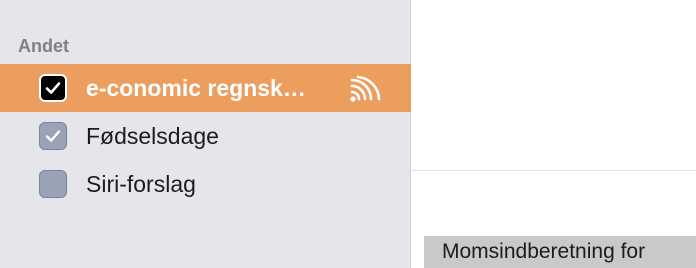  What do you see at coordinates (152, 135) in the screenshot?
I see `calendar-row-label: Fødselsdage` at bounding box center [152, 135].